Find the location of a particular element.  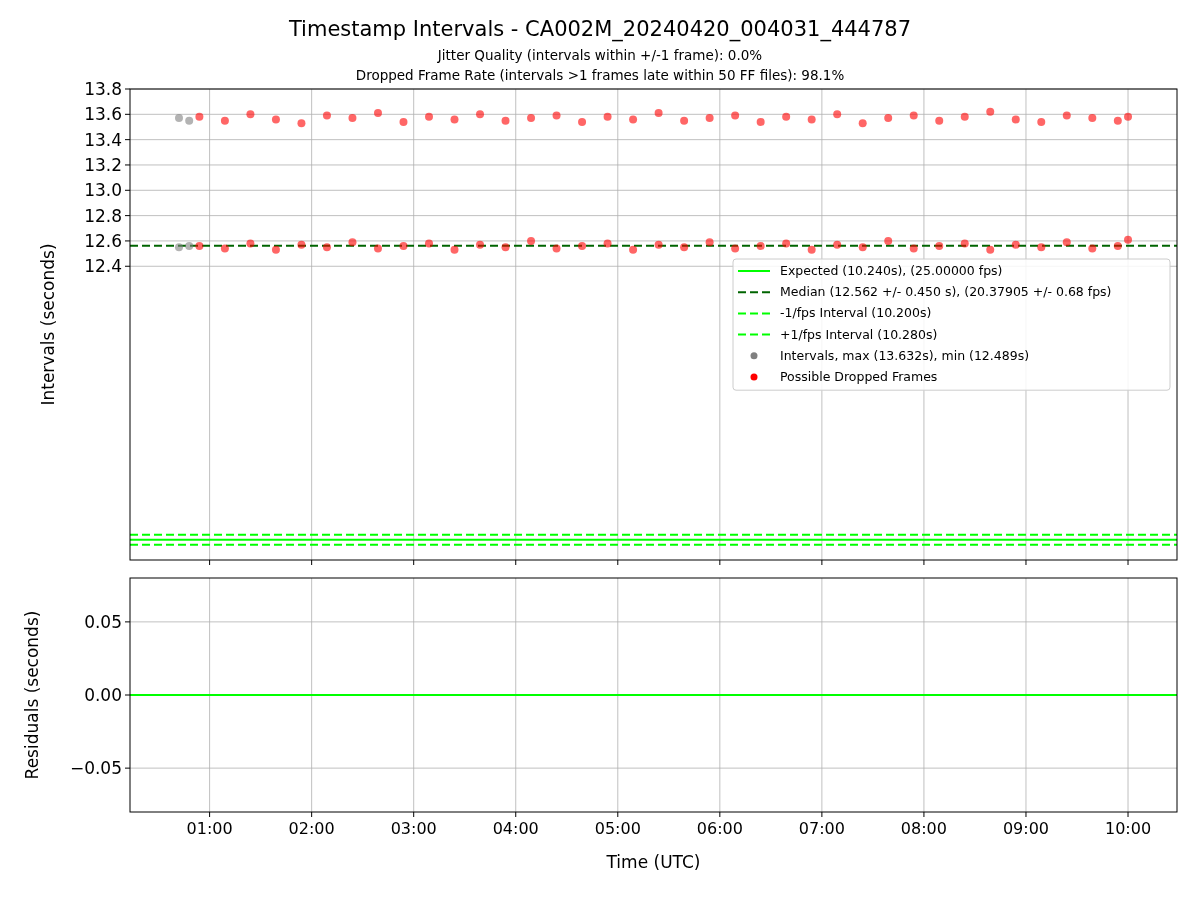

x-tick-label: 05:00 is located at coordinates (617, 828).